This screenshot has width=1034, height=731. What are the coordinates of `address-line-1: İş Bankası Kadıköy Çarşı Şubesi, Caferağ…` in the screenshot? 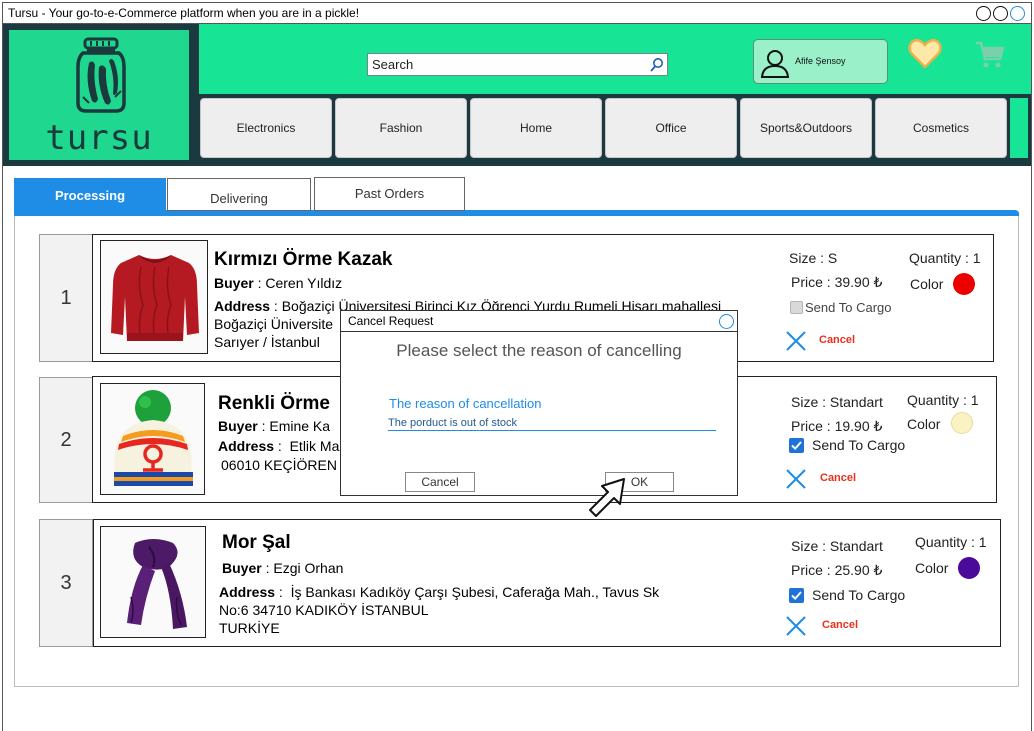 It's located at (475, 592).